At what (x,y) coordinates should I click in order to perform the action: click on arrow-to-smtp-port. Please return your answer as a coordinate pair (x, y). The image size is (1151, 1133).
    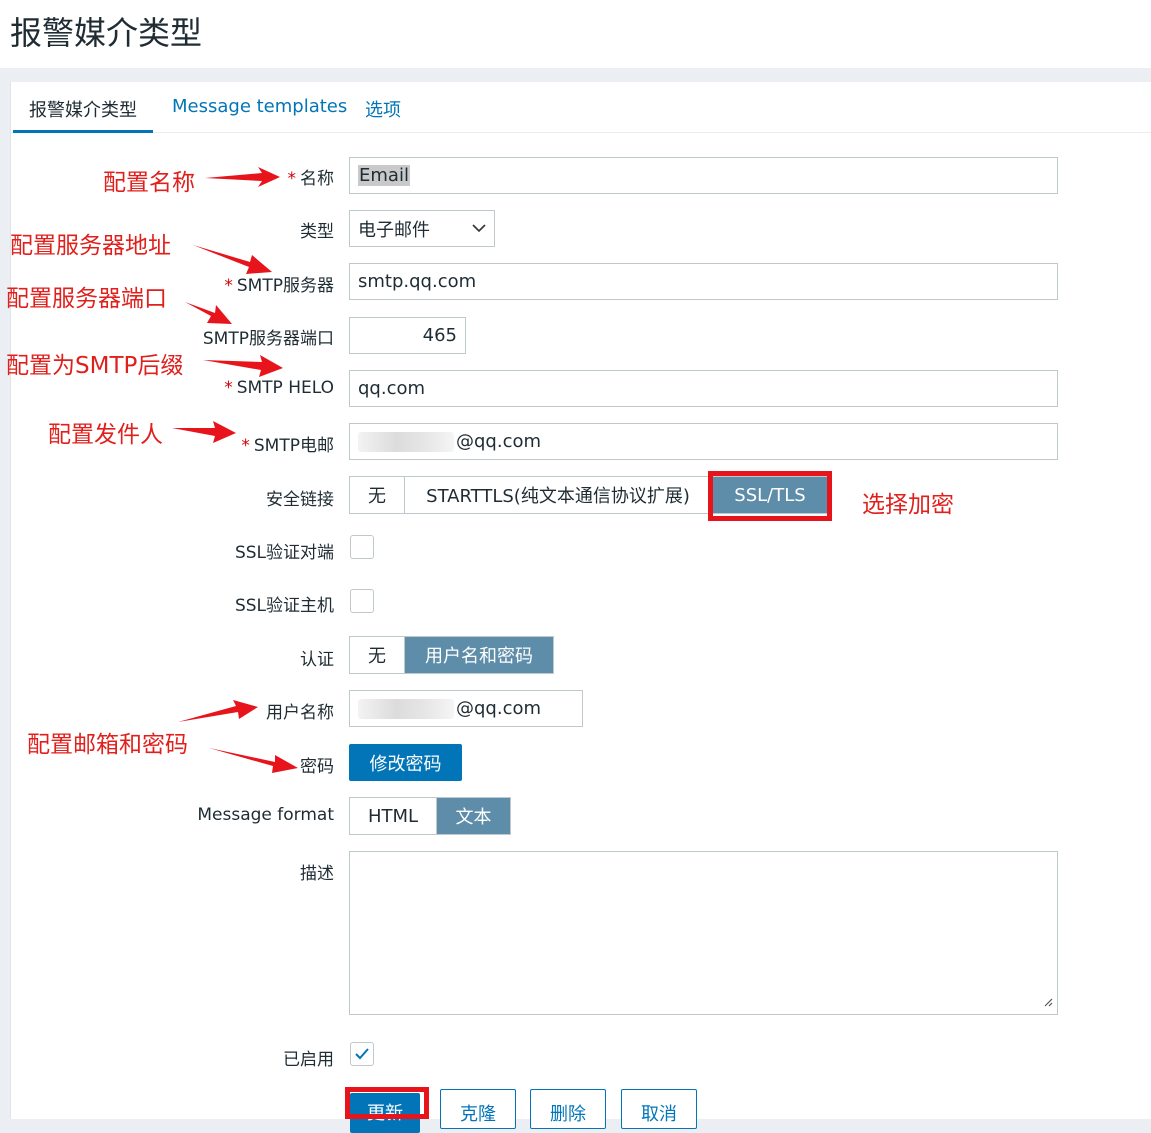
    Looking at the image, I should click on (208, 313).